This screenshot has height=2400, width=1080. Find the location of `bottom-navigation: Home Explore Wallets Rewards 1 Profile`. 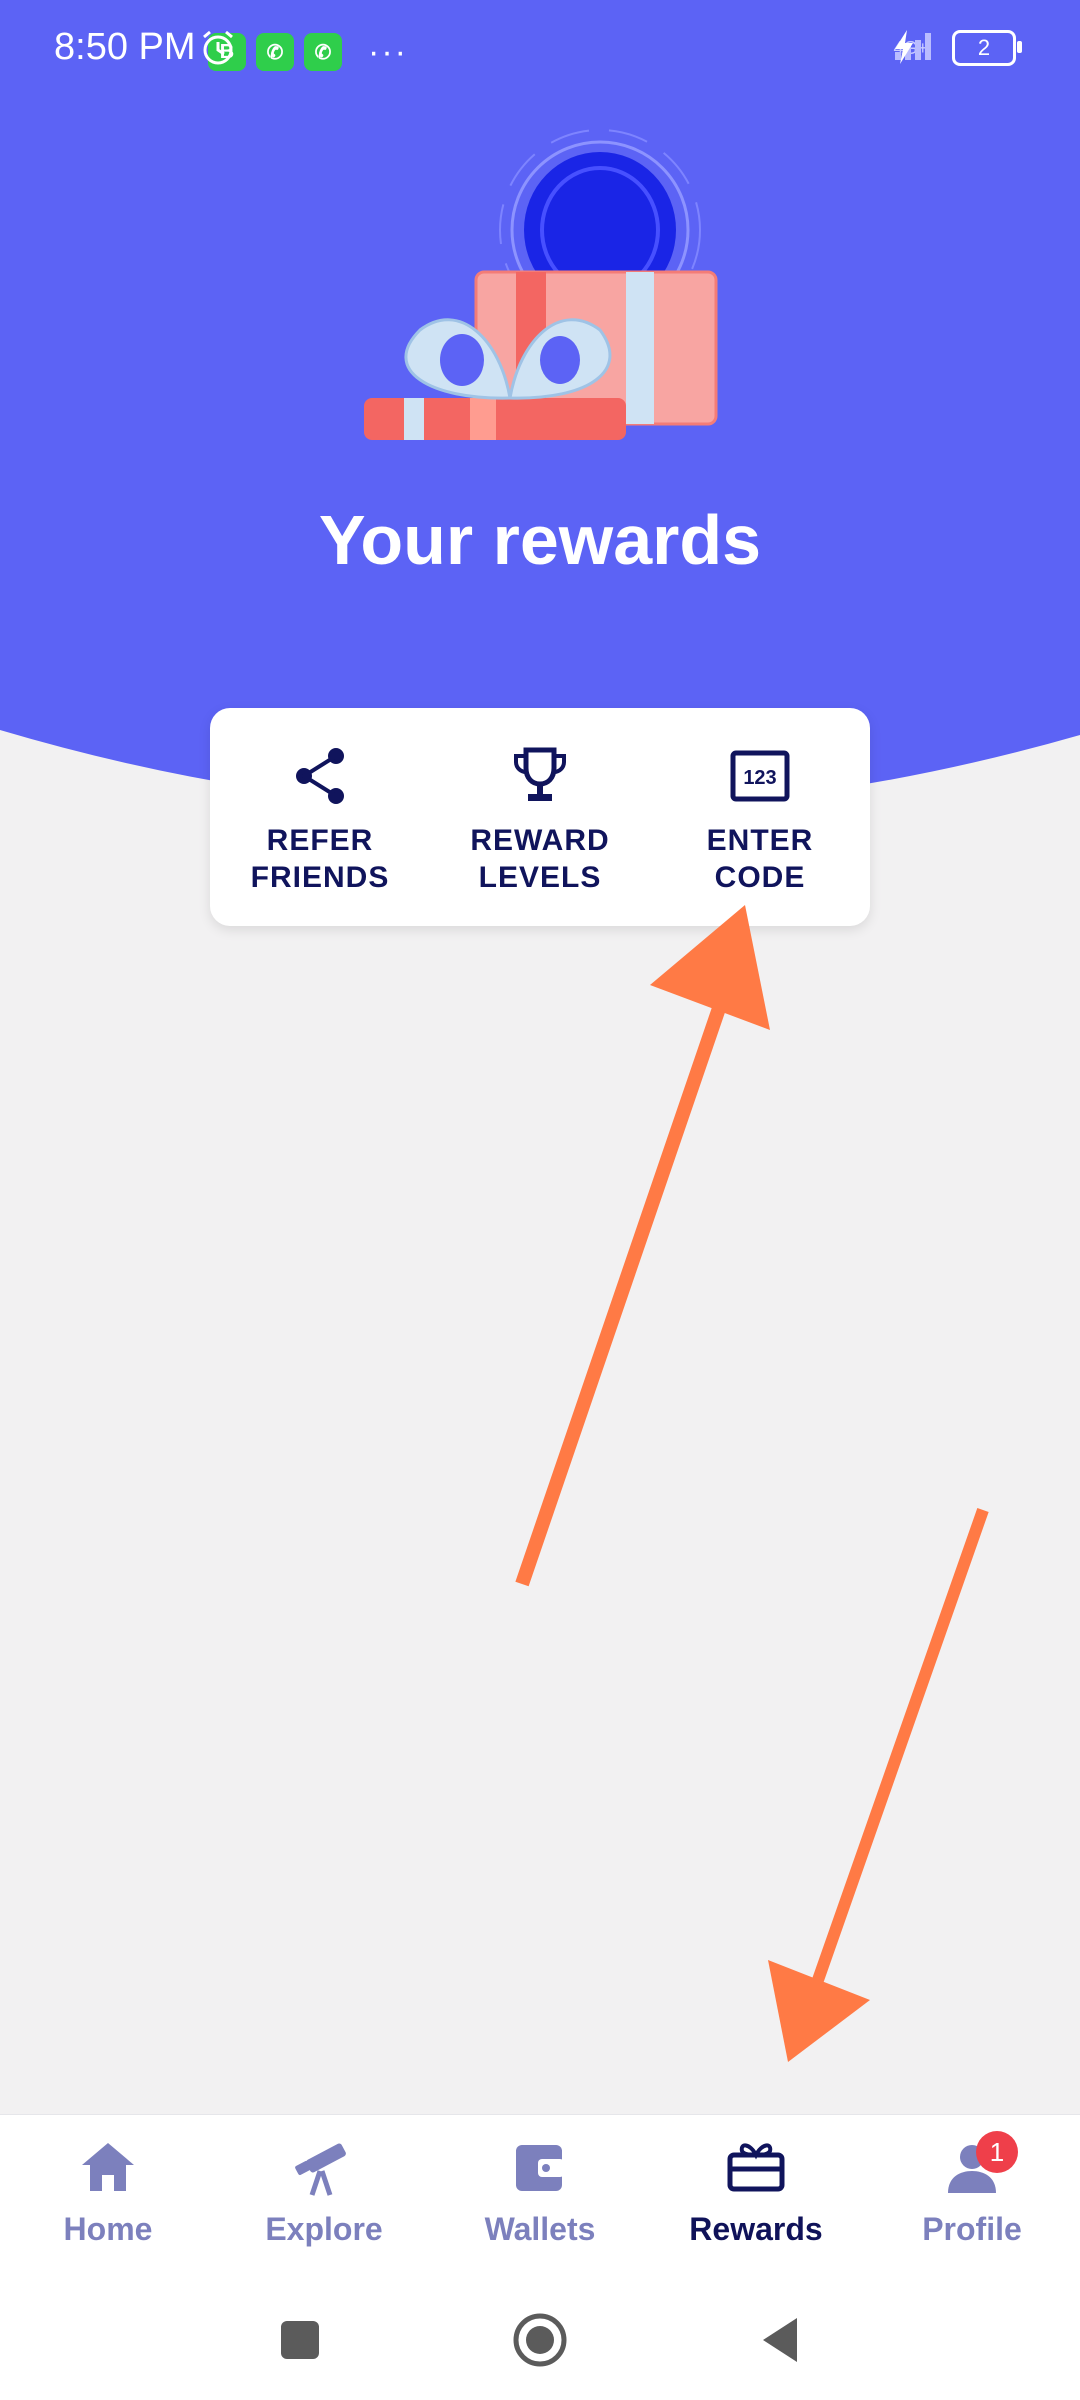

bottom-navigation: Home Explore Wallets Rewards 1 Profile is located at coordinates (540, 2197).